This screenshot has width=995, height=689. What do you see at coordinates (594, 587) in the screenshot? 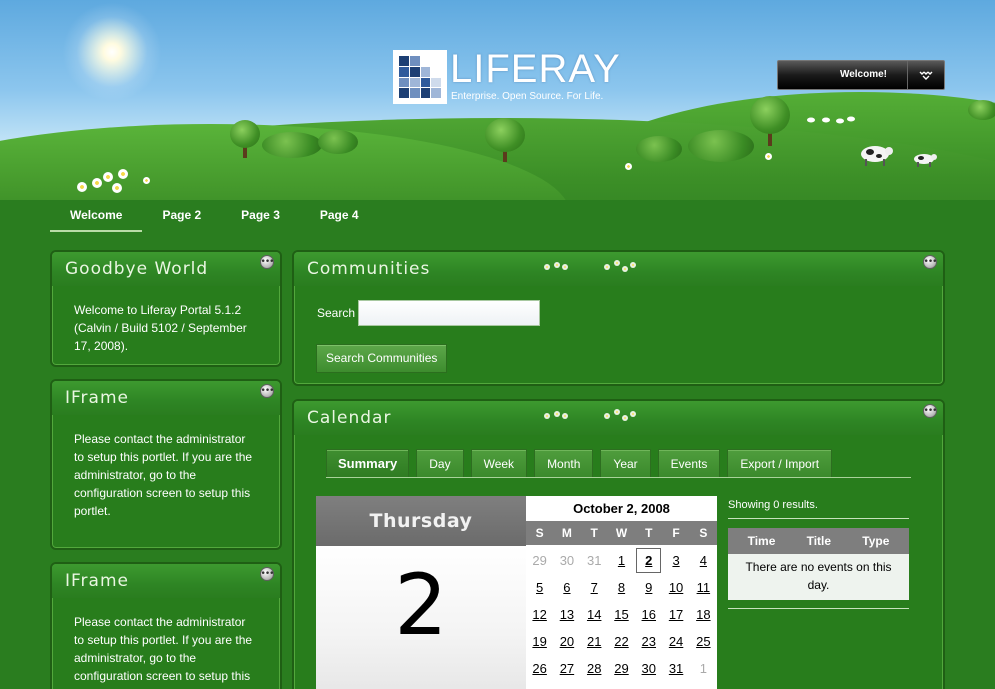
I see `calendar-day: 7` at bounding box center [594, 587].